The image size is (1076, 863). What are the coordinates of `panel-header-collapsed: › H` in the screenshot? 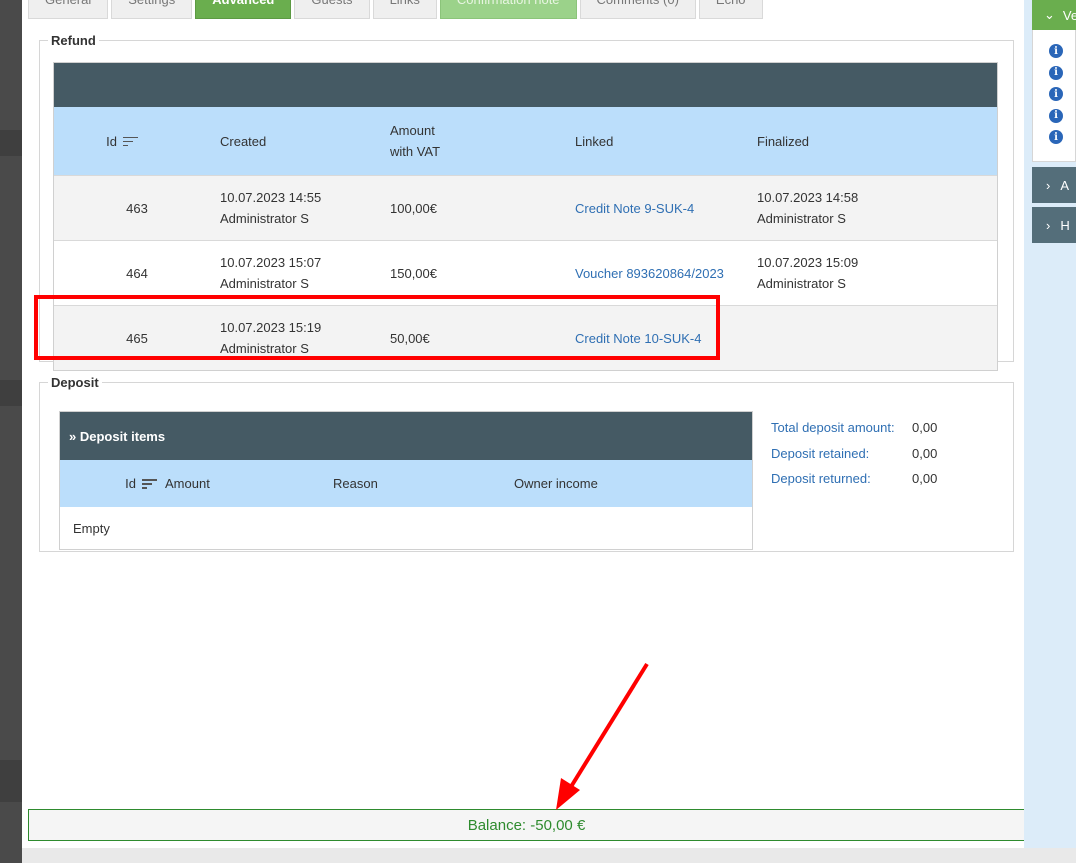 It's located at (1054, 225).